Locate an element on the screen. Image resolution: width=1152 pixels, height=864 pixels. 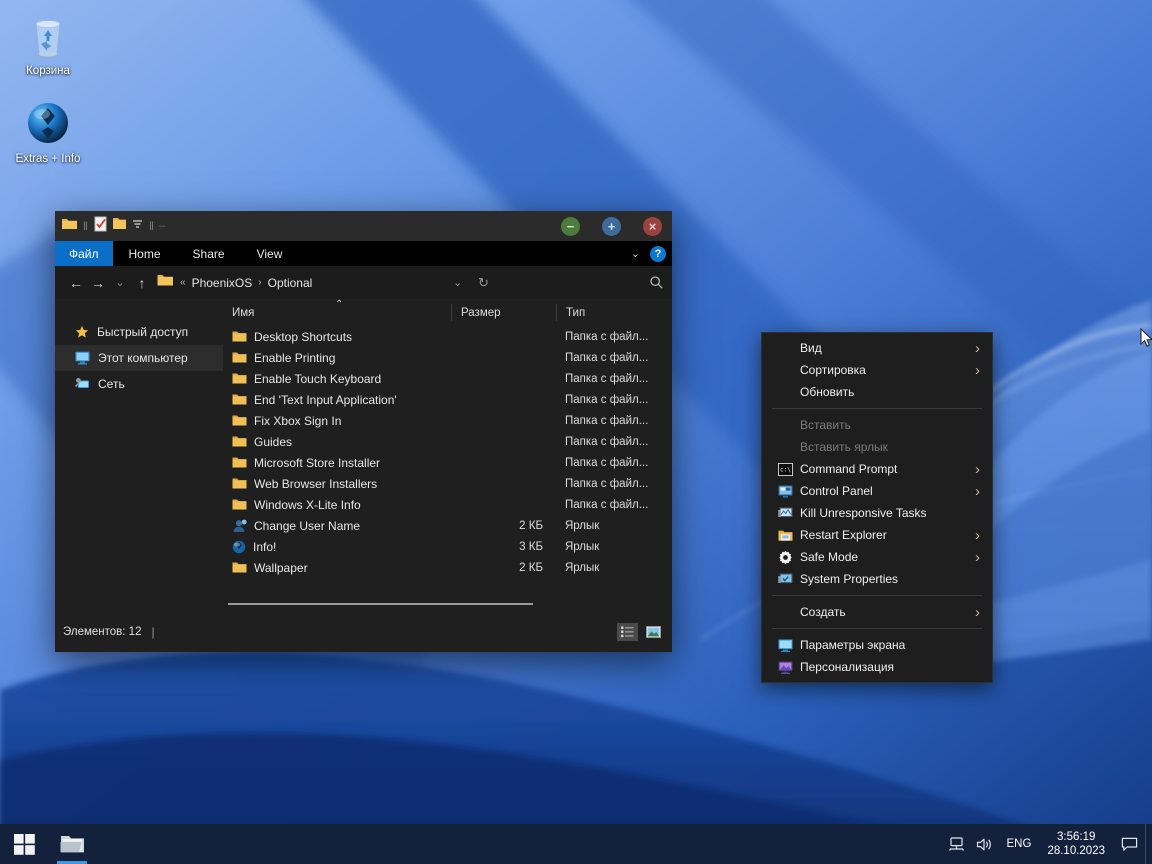
table-row: Info! 3 КБ Ярлык is located at coordinates (447, 546).